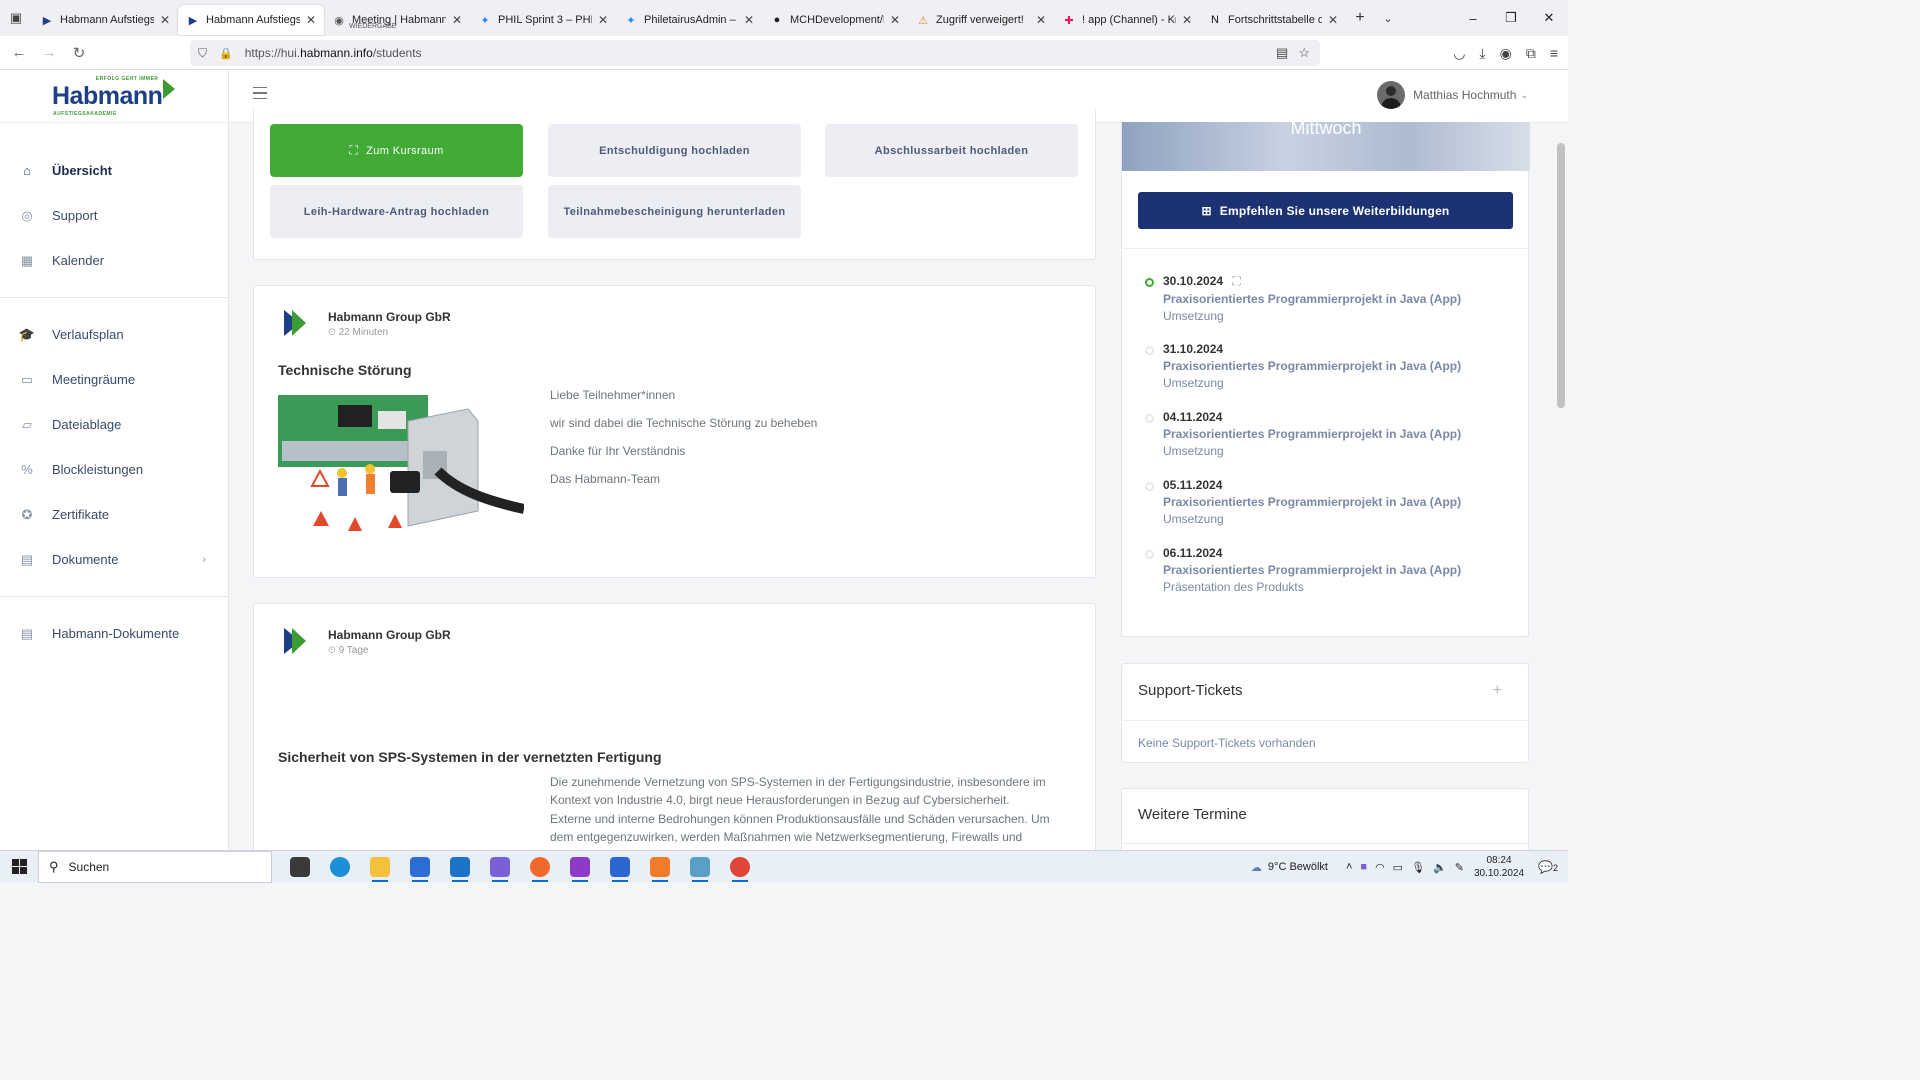 This screenshot has height=1080, width=1920. What do you see at coordinates (1391, 95) in the screenshot?
I see `avatar` at bounding box center [1391, 95].